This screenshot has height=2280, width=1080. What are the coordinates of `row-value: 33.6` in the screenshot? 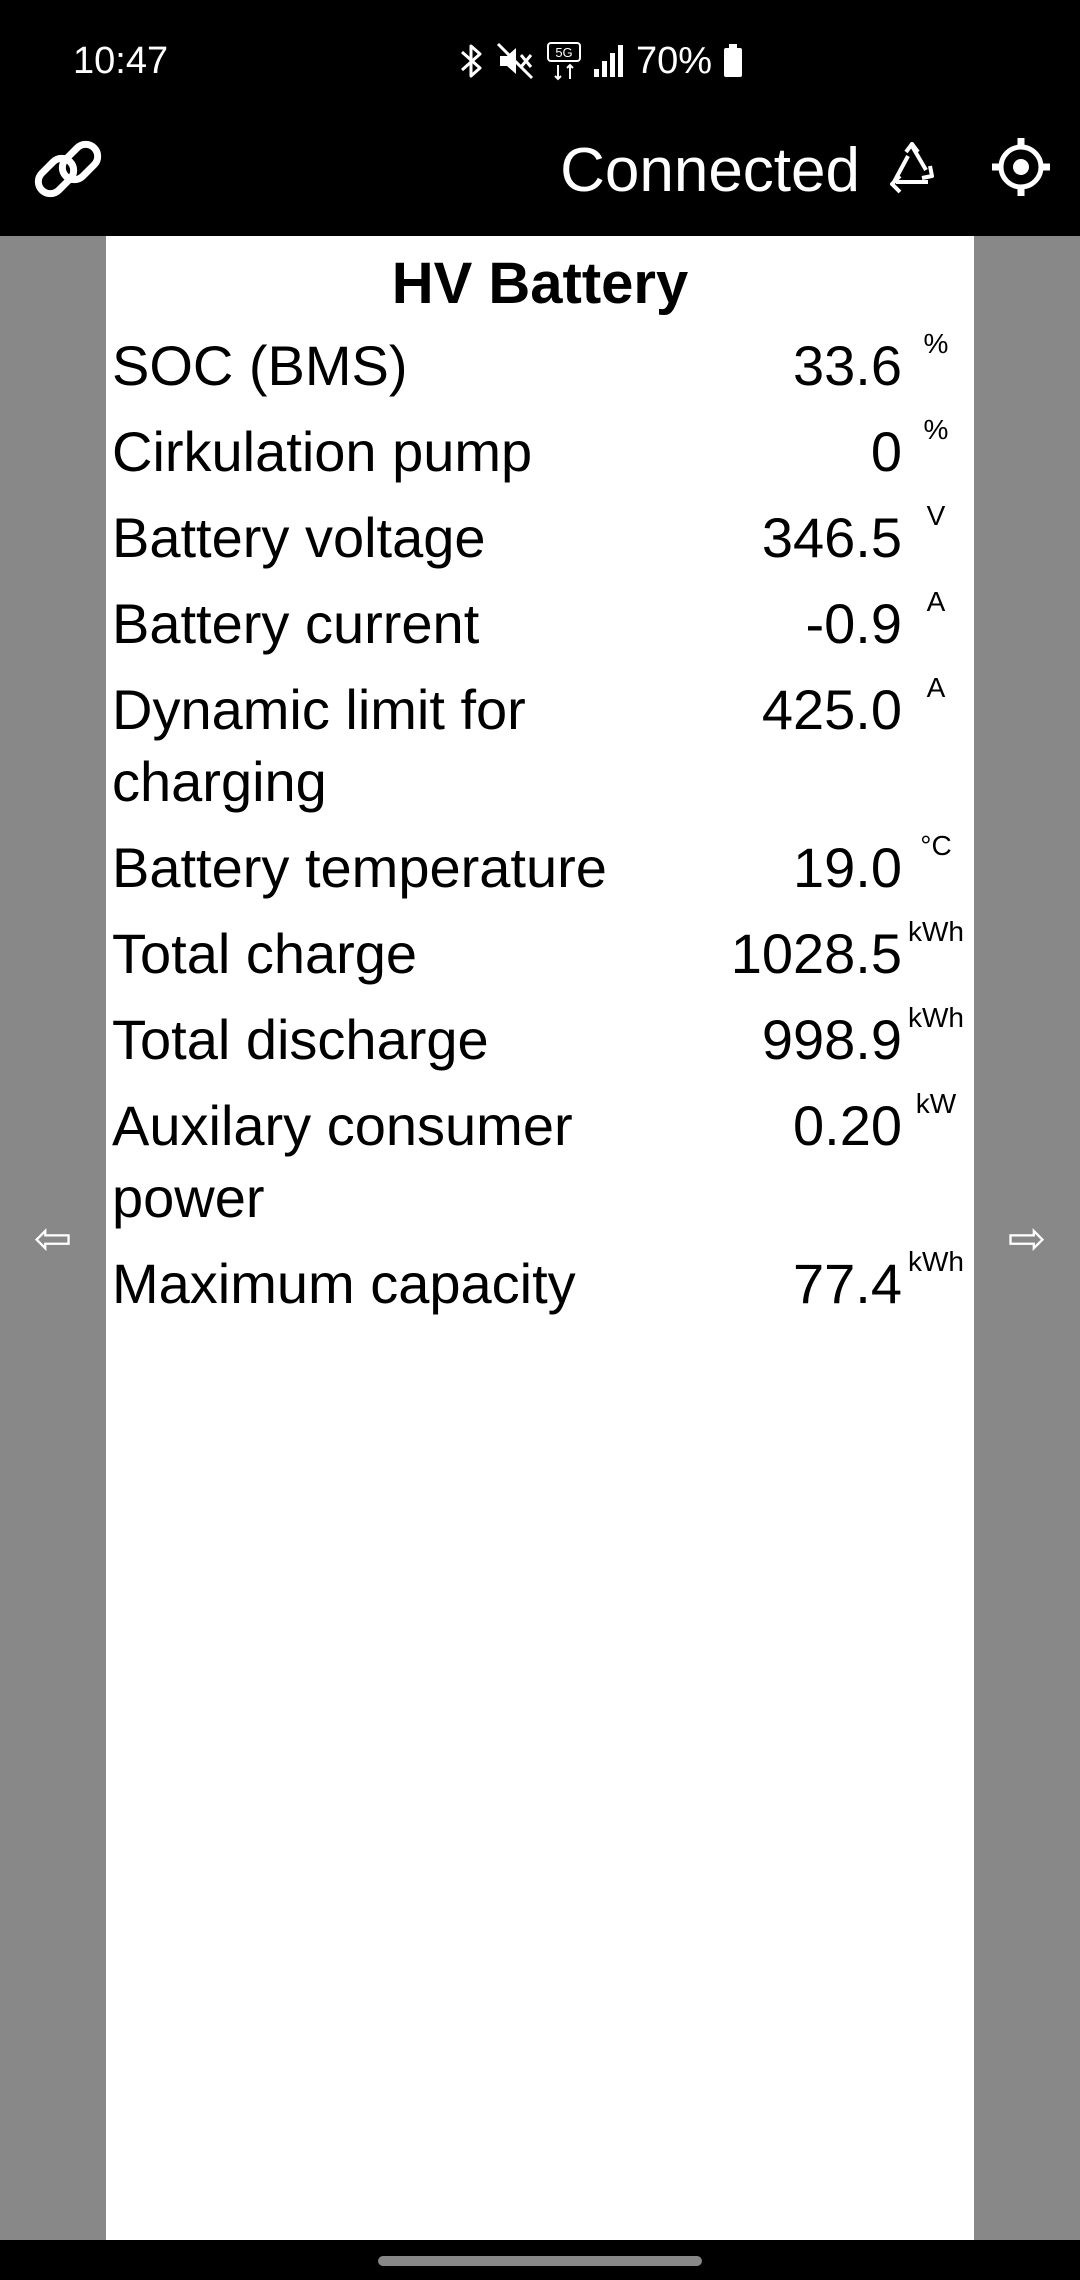 It's located at (847, 365).